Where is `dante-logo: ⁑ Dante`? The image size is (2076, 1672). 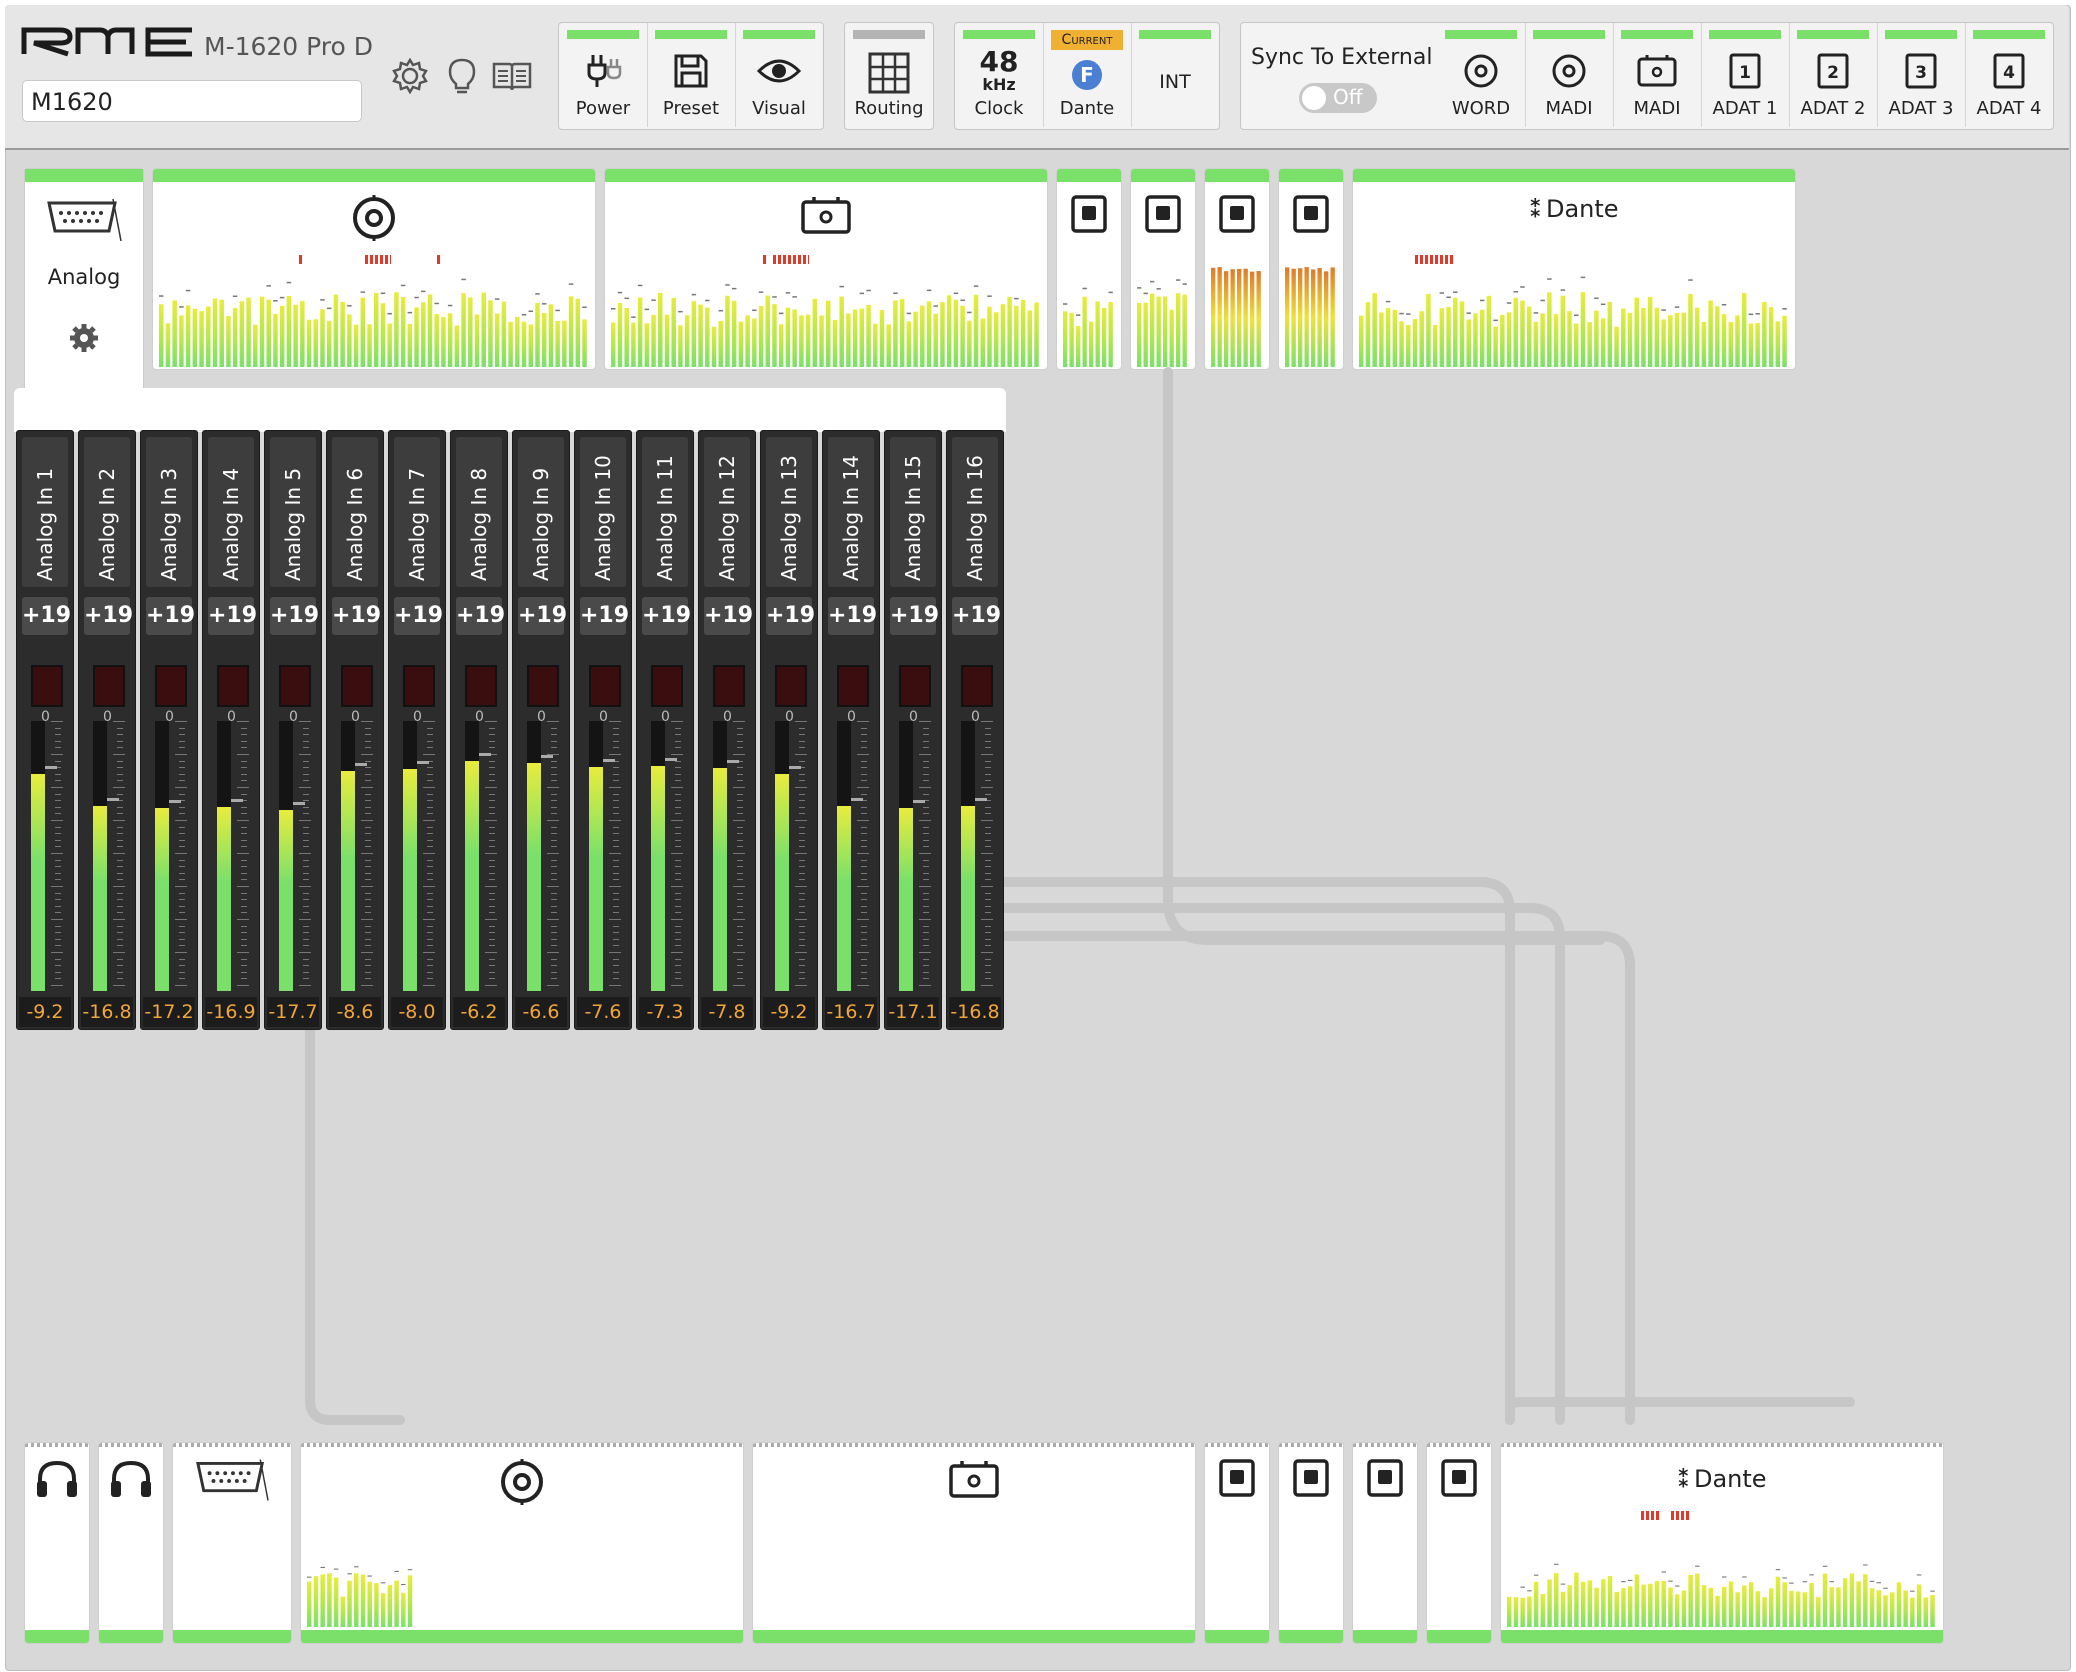
dante-logo: ⁑ Dante is located at coordinates (1722, 1479).